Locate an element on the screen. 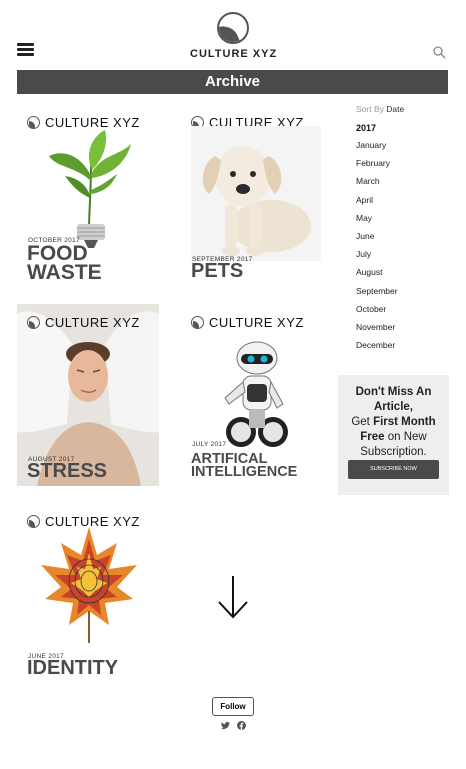  lightbulb-plant-image is located at coordinates (90, 189).